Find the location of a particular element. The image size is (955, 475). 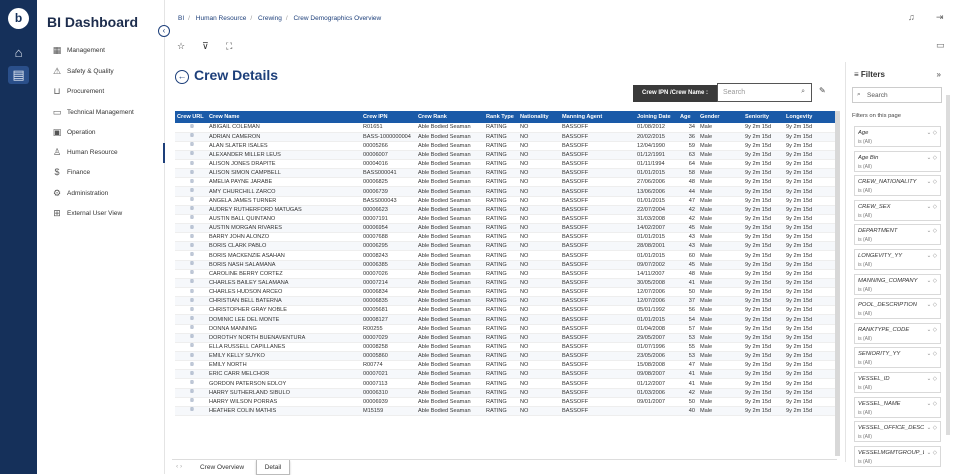

tab-nav-arrows: ‹ › is located at coordinates (179, 466).